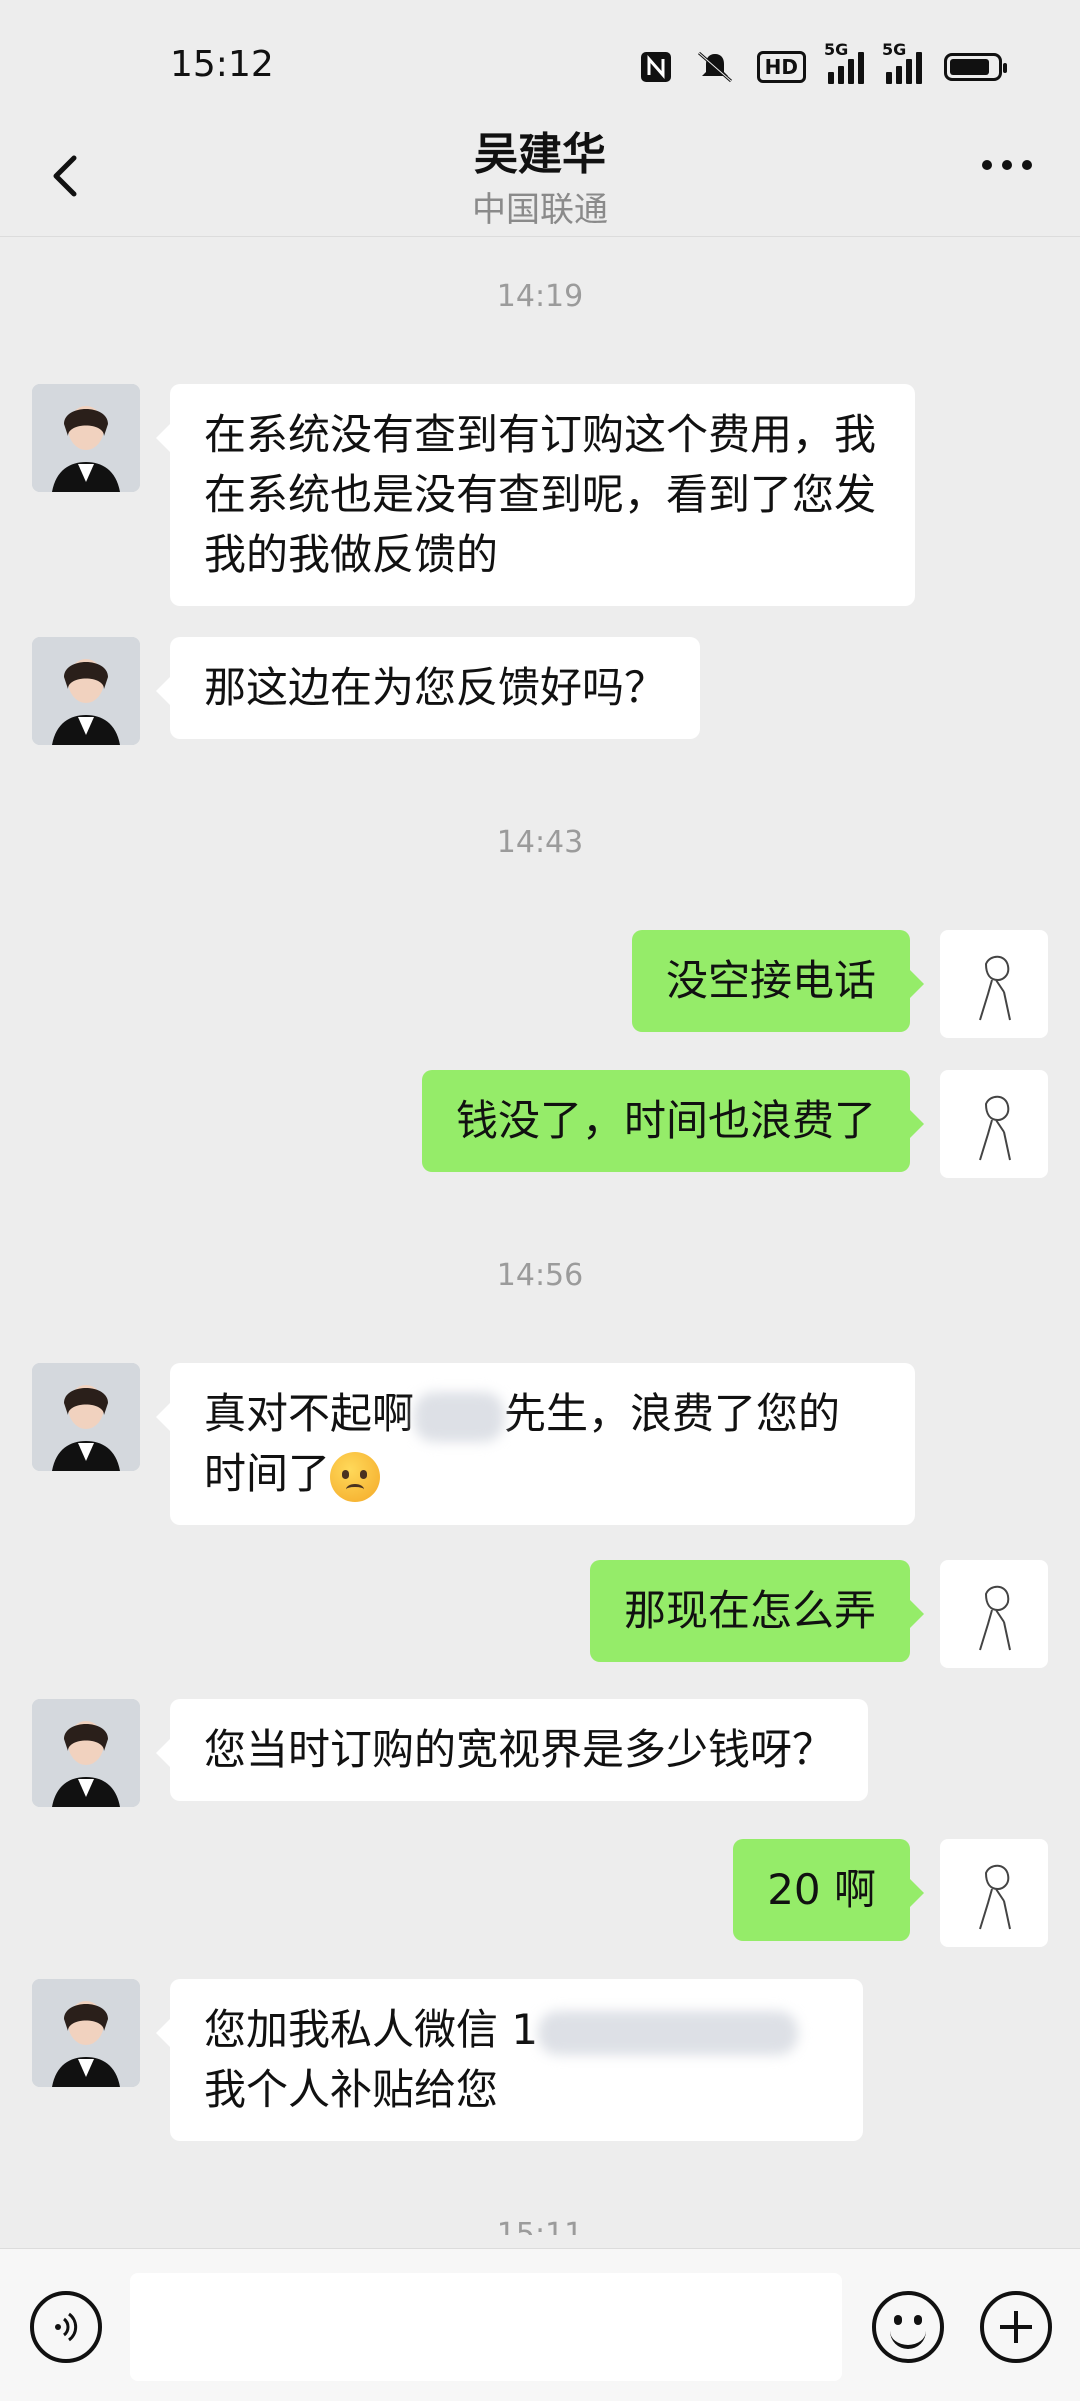  What do you see at coordinates (823, 62) in the screenshot?
I see `status-icons: HD 5G 5G` at bounding box center [823, 62].